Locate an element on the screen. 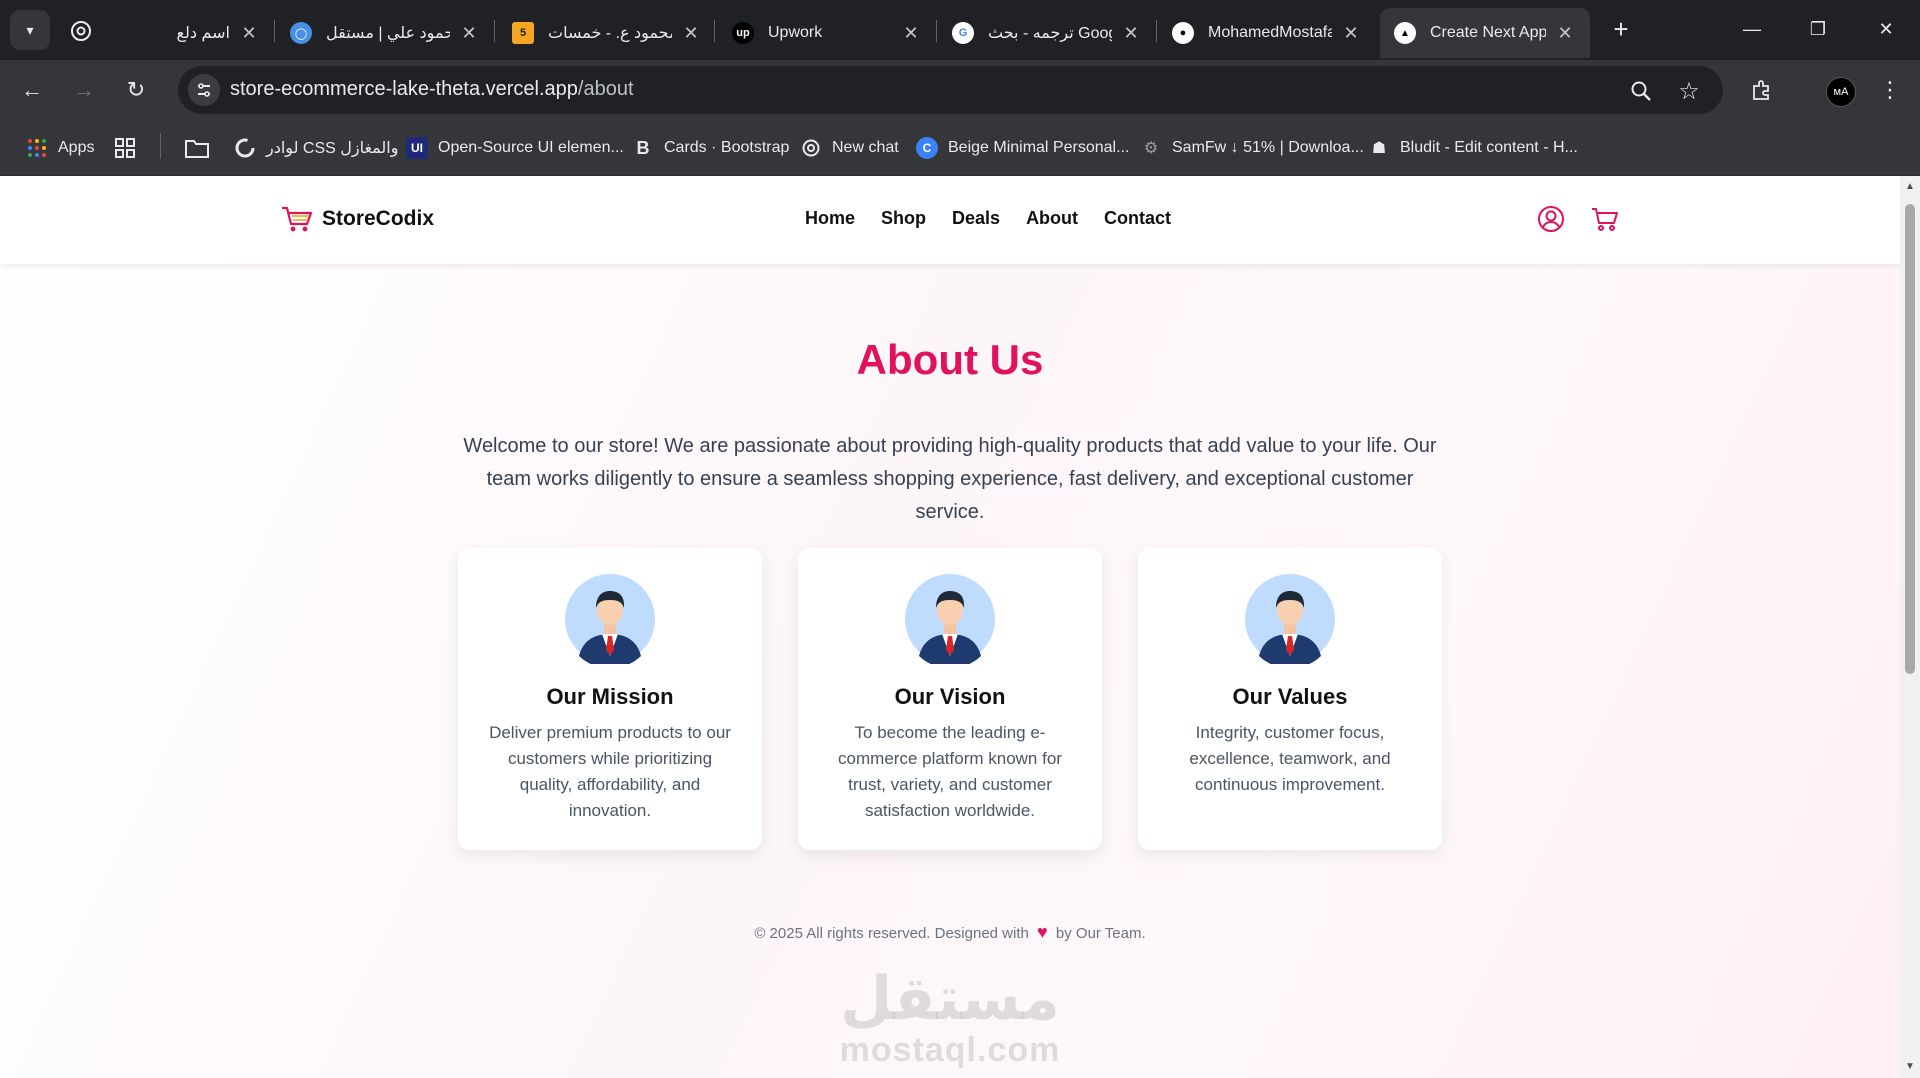 Image resolution: width=1920 pixels, height=1078 pixels. site-header: StoreCodix Home Shop Deals About Contact is located at coordinates (950, 220).